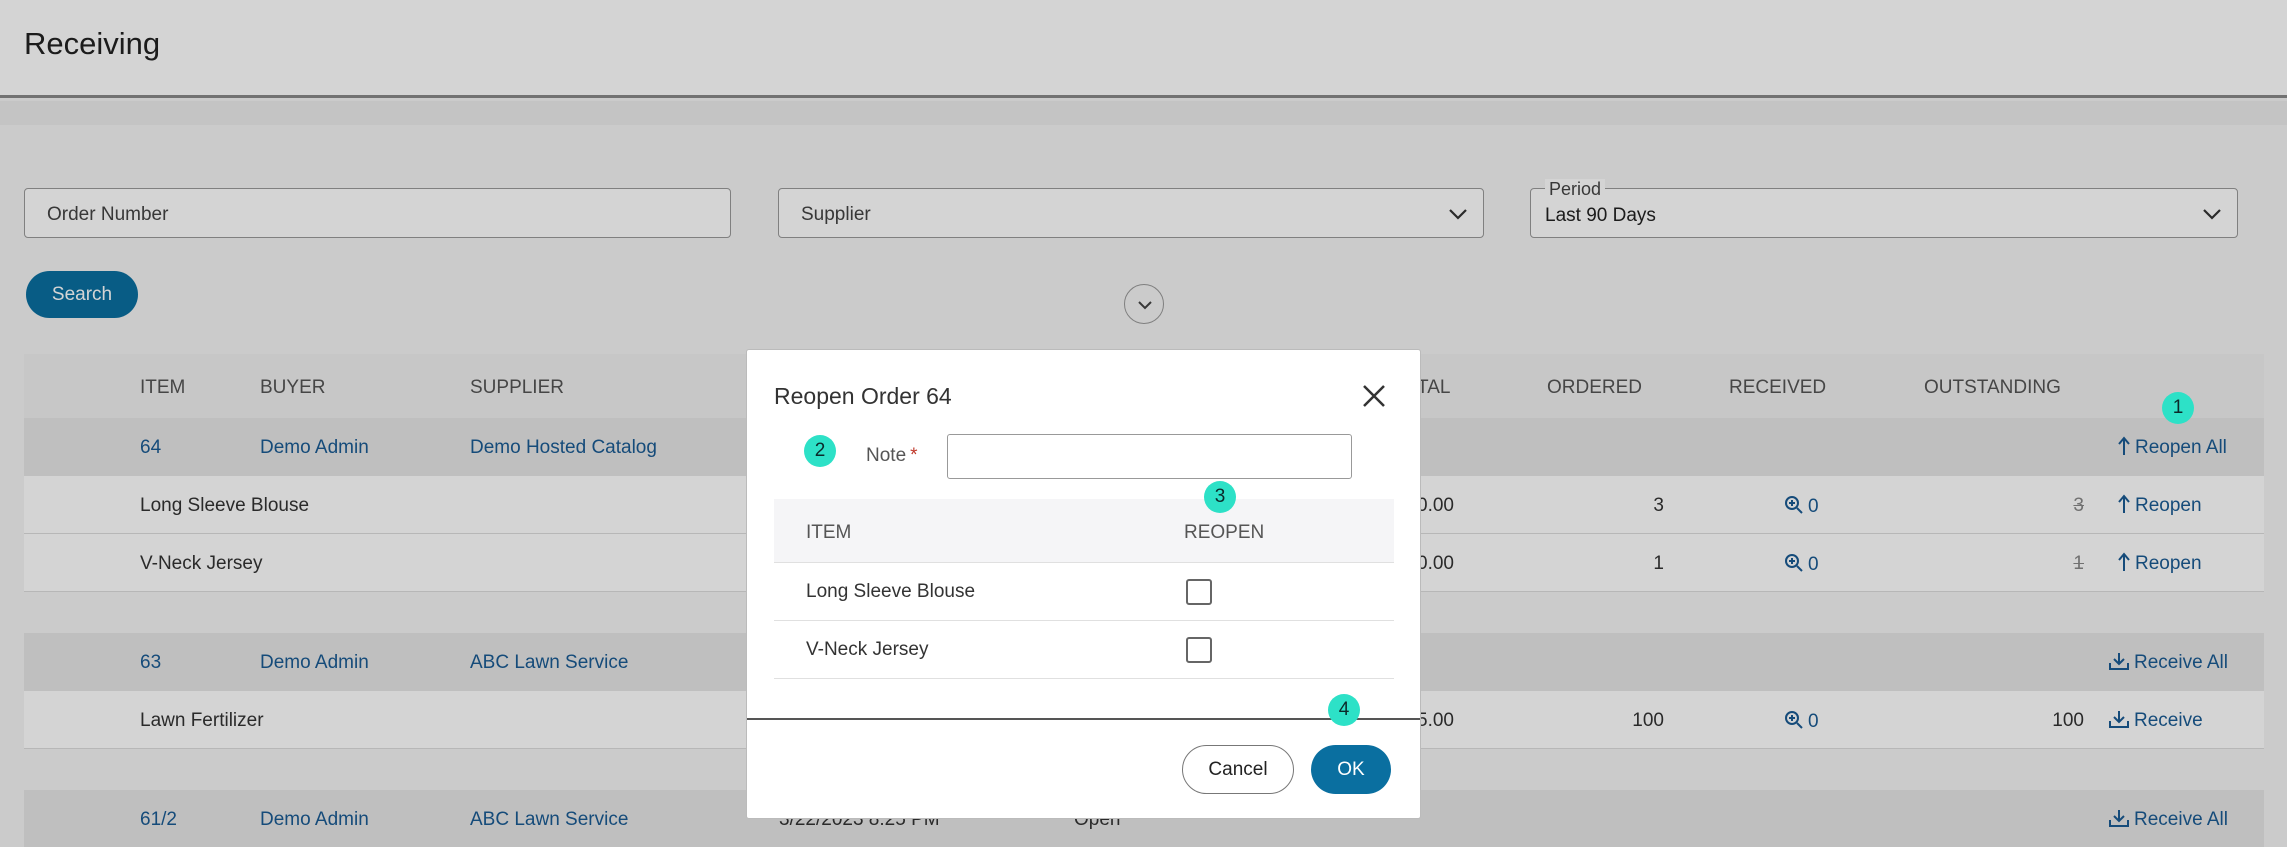 The width and height of the screenshot is (2287, 847). I want to click on note-label: Note *, so click(892, 456).